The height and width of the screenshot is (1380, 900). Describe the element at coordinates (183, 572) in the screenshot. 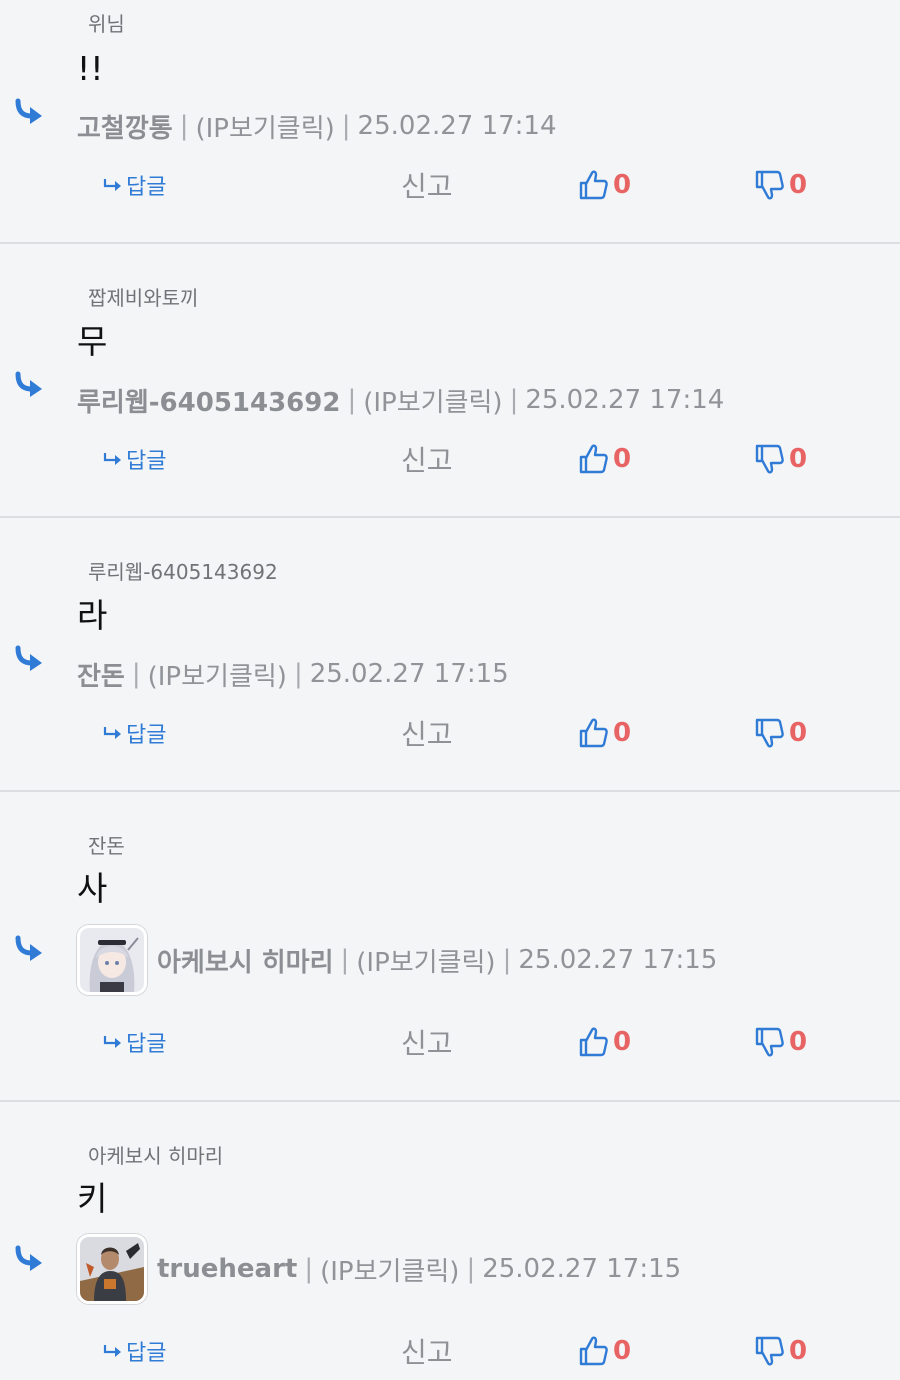

I see `reply-target-name: 루리웹-6405143692` at that location.